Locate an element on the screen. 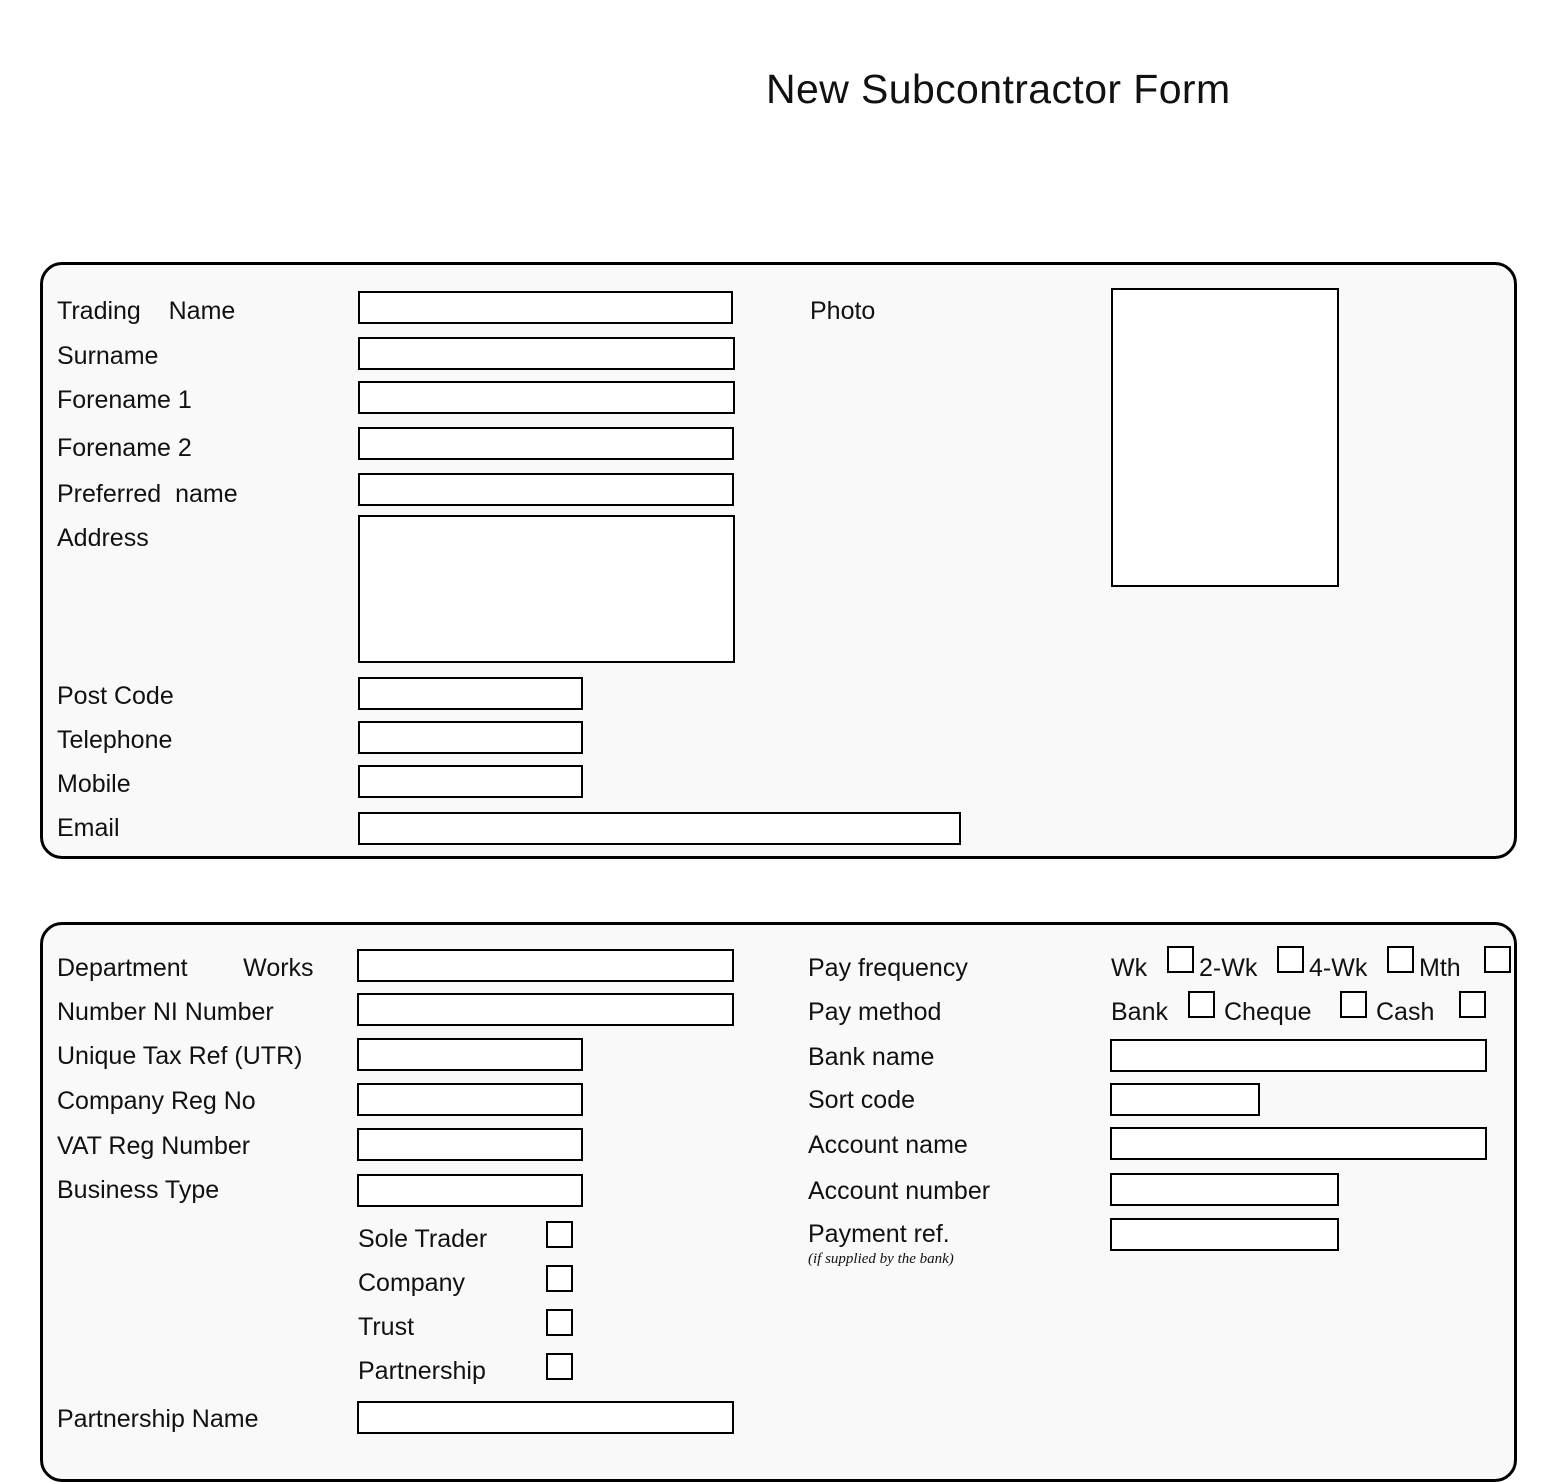 The height and width of the screenshot is (1482, 1546). preferred-name-input is located at coordinates (546, 489).